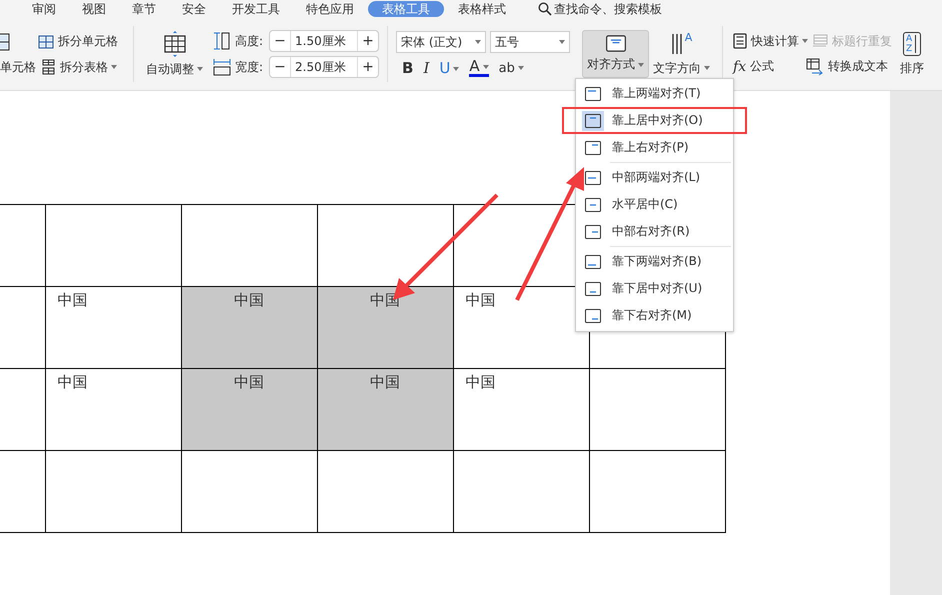 This screenshot has height=595, width=942. I want to click on menu-item: 中部右对齐(R), so click(654, 231).